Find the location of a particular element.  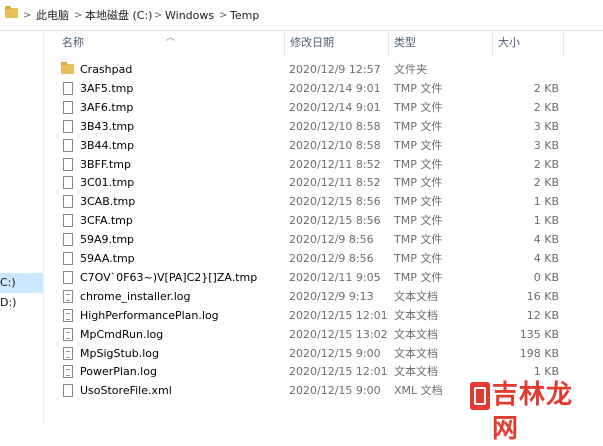

breadcrumb-this-pc: 此电脑 is located at coordinates (52, 16).